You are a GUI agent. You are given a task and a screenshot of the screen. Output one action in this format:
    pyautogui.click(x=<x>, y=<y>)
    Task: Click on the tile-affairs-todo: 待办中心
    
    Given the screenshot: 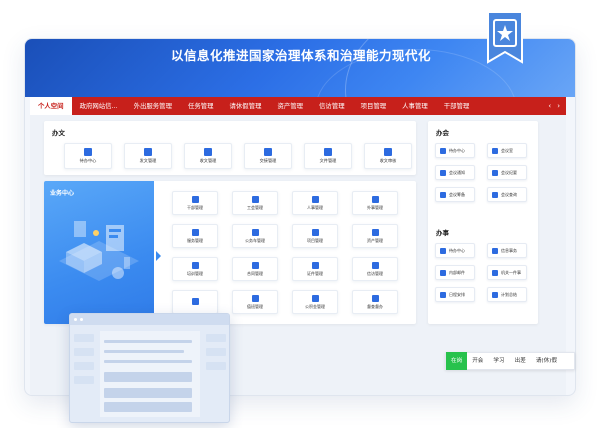 What is the action you would take?
    pyautogui.click(x=455, y=250)
    